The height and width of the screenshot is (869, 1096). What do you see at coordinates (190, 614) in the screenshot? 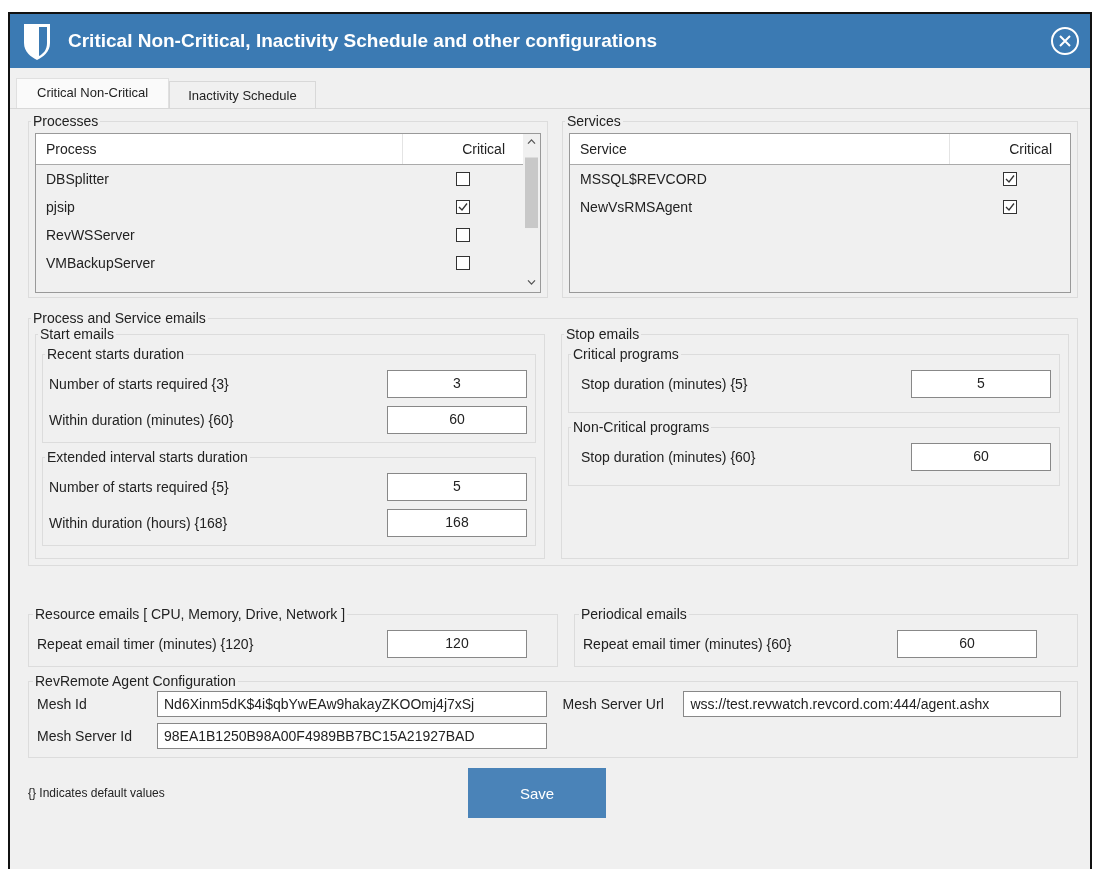
I see `group-title: Resource emails [ CPU, Memory, Drive, Network ]` at bounding box center [190, 614].